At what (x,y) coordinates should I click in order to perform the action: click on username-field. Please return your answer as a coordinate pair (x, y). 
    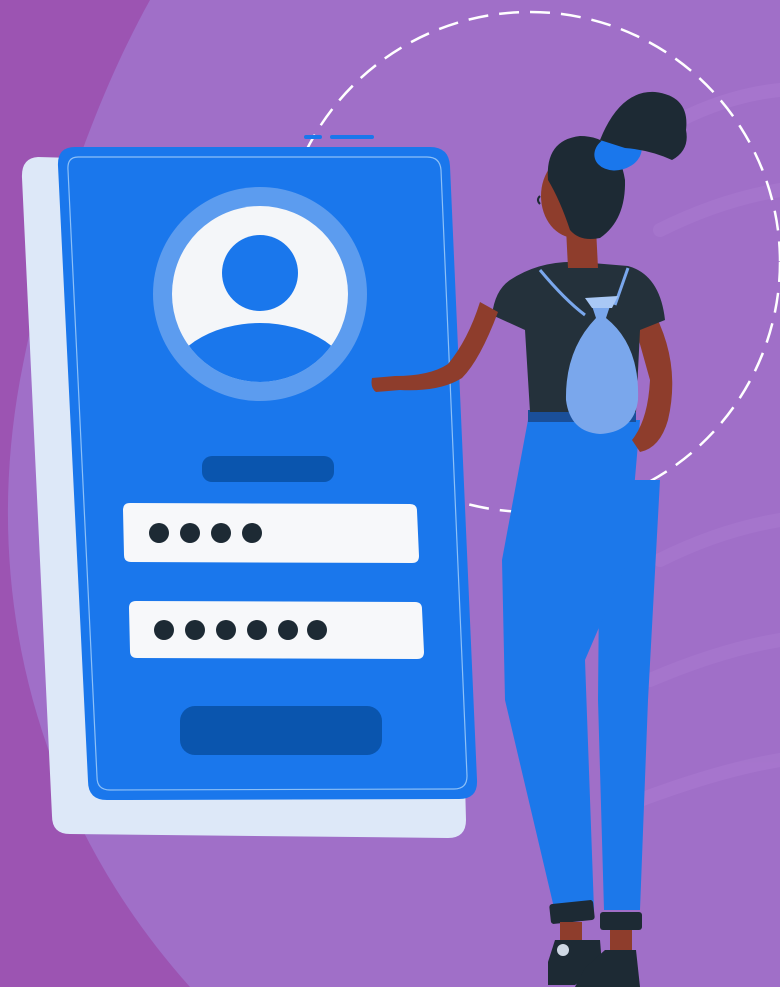
    Looking at the image, I should click on (271, 533).